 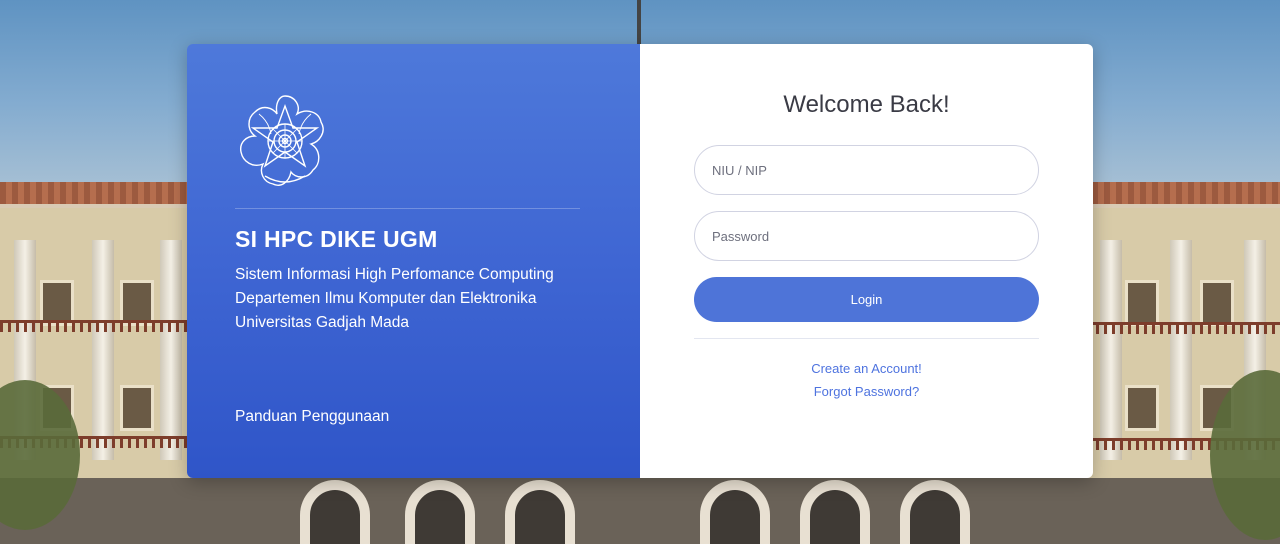 I want to click on welcome-heading: Welcome Back!, so click(x=866, y=104).